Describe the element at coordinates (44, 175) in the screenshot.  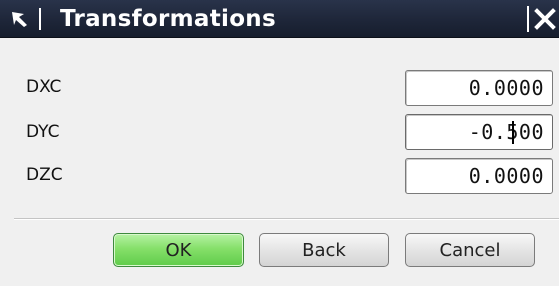
I see `dzc-label: DZC` at that location.